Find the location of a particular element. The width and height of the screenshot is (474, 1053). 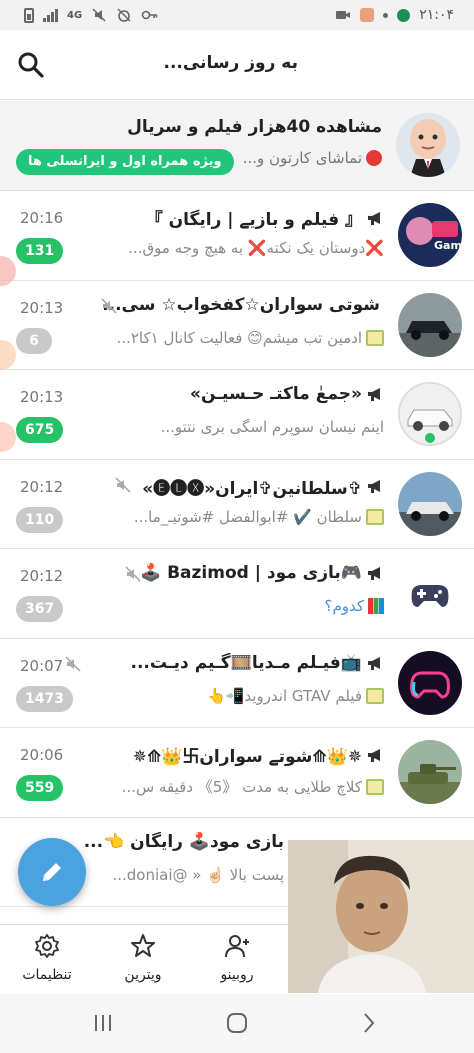

bottom-nav: روبینو ویترین تنظیمات is located at coordinates (144, 959).